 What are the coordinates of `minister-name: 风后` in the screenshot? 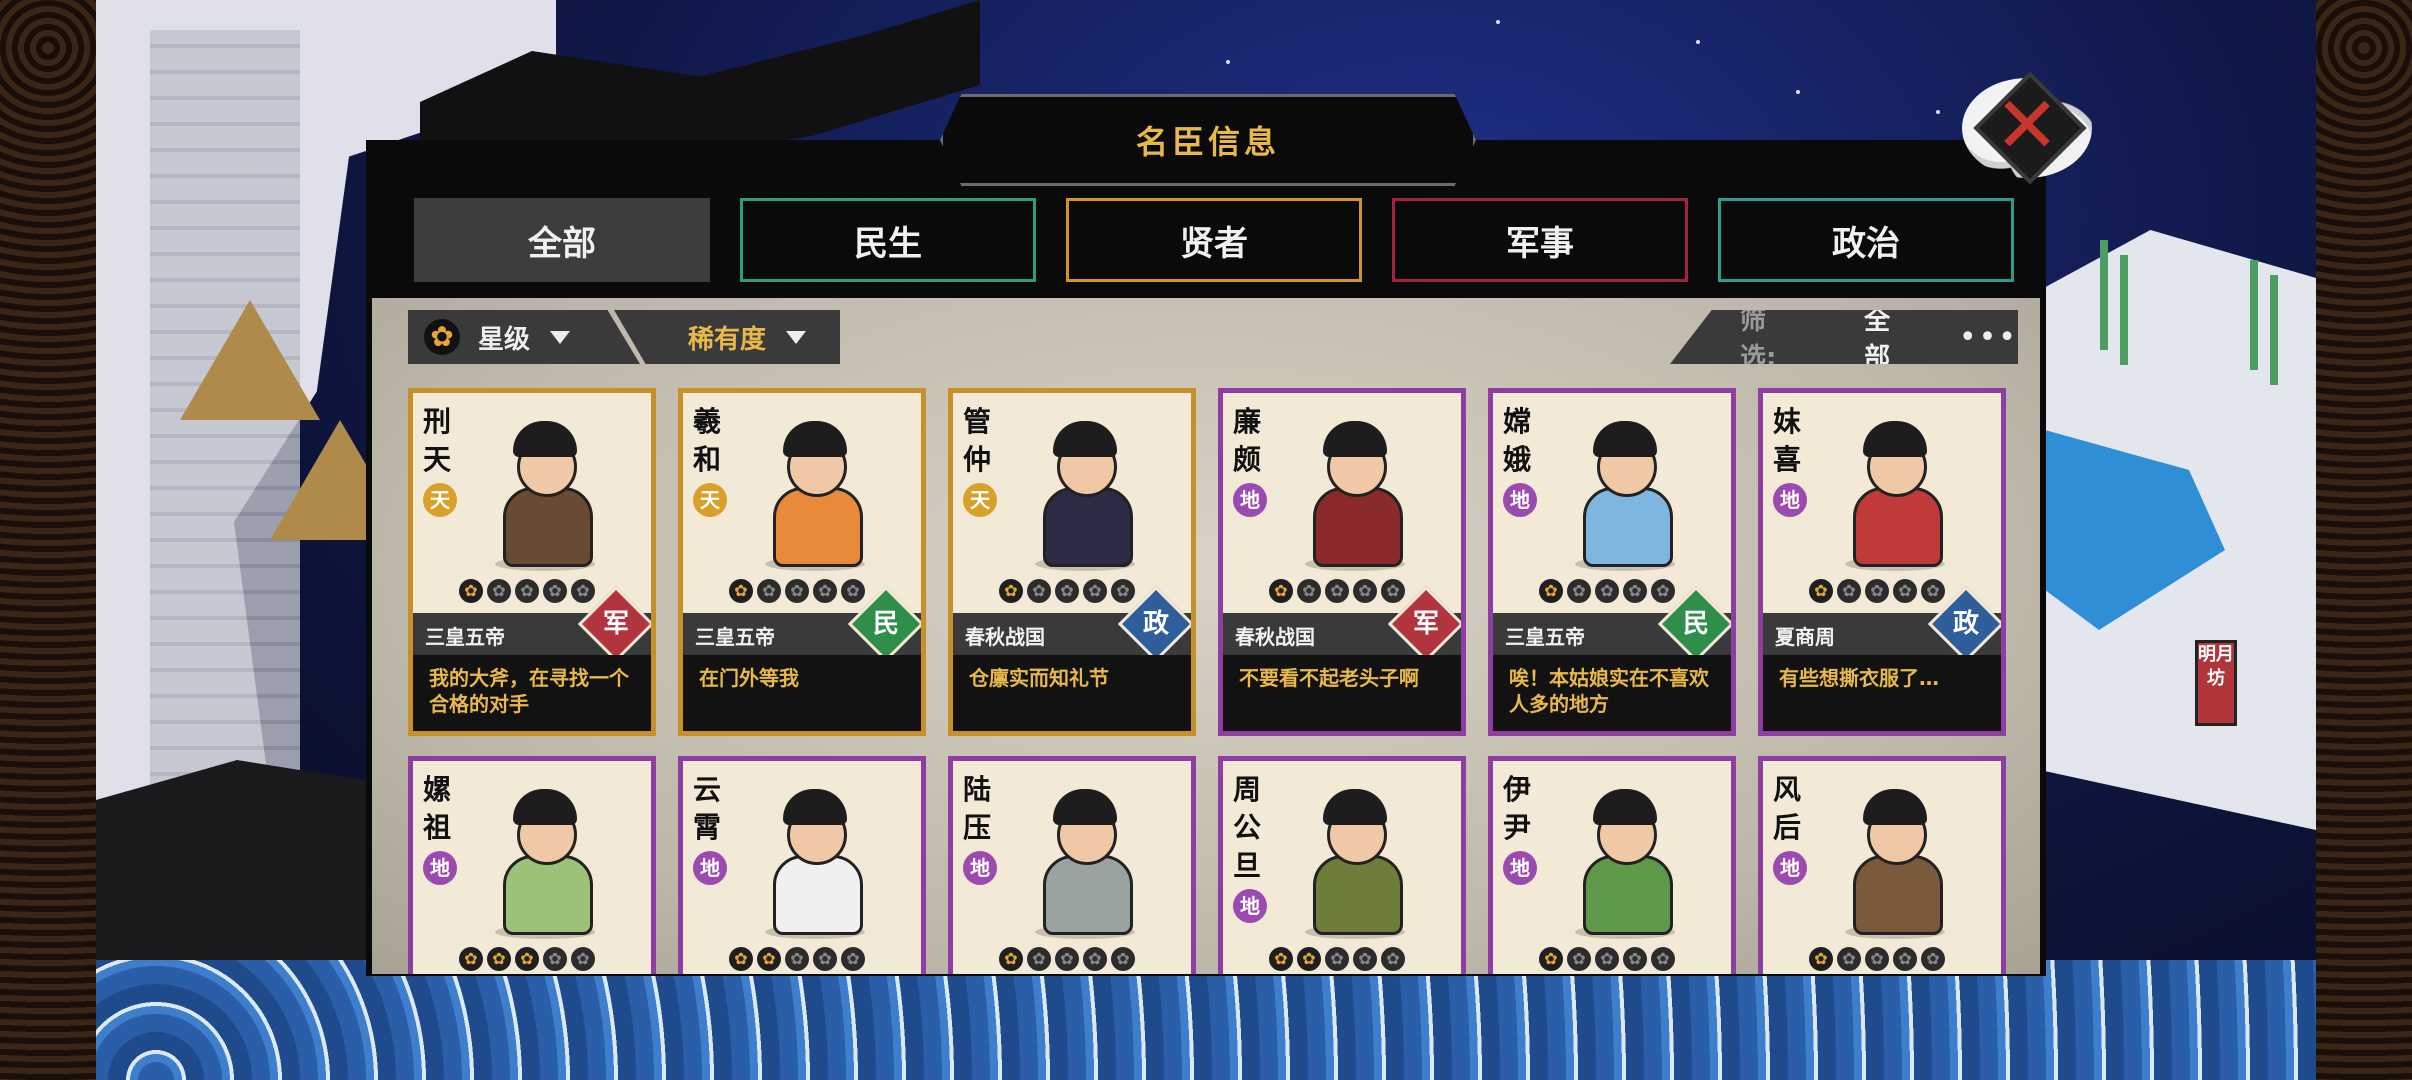 It's located at (1787, 808).